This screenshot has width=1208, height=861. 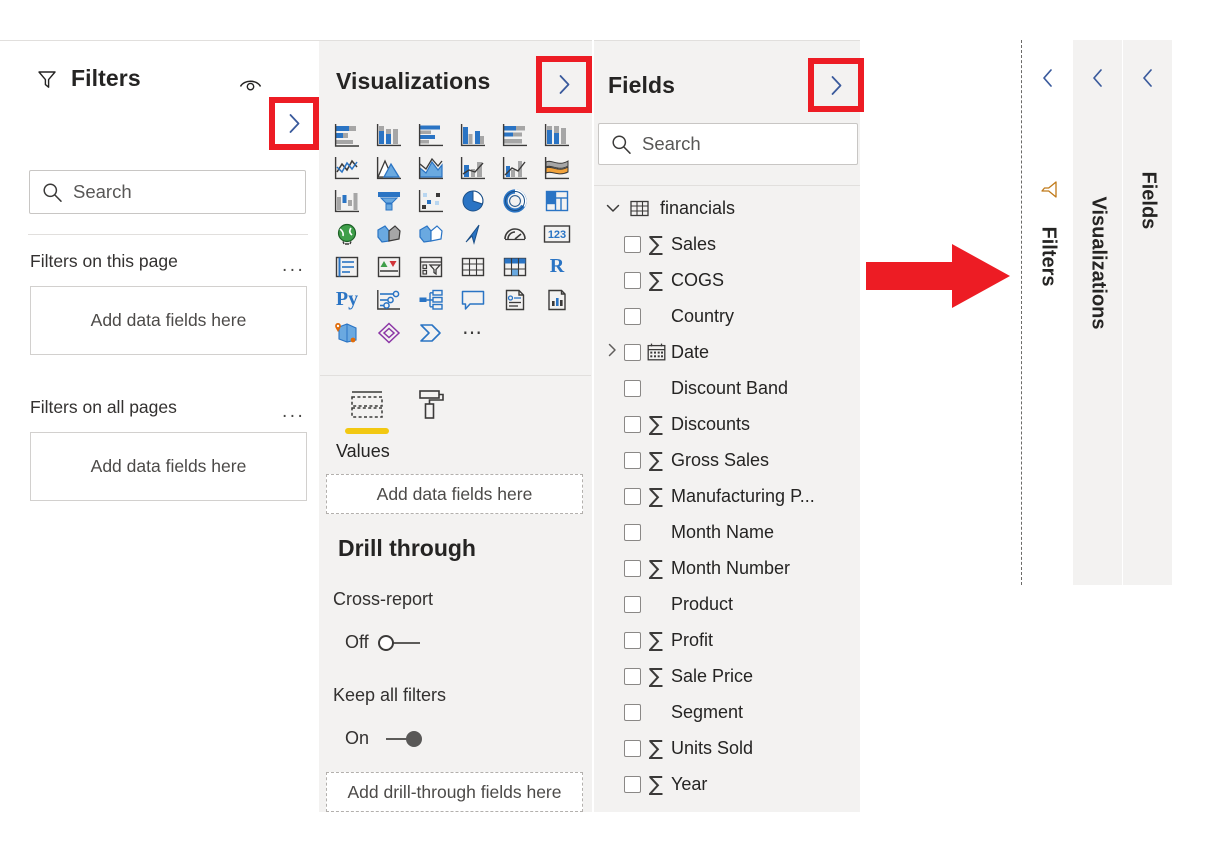 I want to click on line-and-clustered-column-chart-icon, so click(x=515, y=167).